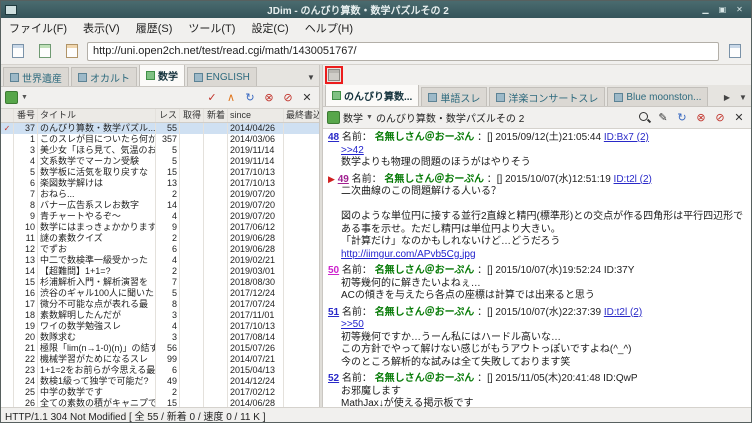 This screenshot has height=423, width=752. What do you see at coordinates (619, 270) in the screenshot?
I see `post-id: ID:37Y` at bounding box center [619, 270].